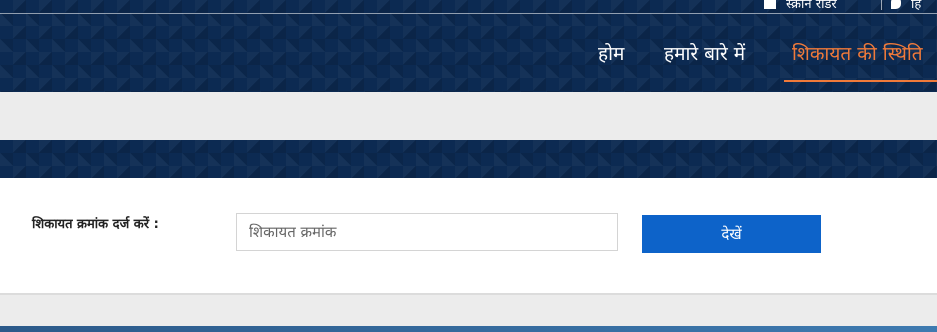 Image resolution: width=937 pixels, height=332 pixels. I want to click on complaint-number-input, so click(427, 232).